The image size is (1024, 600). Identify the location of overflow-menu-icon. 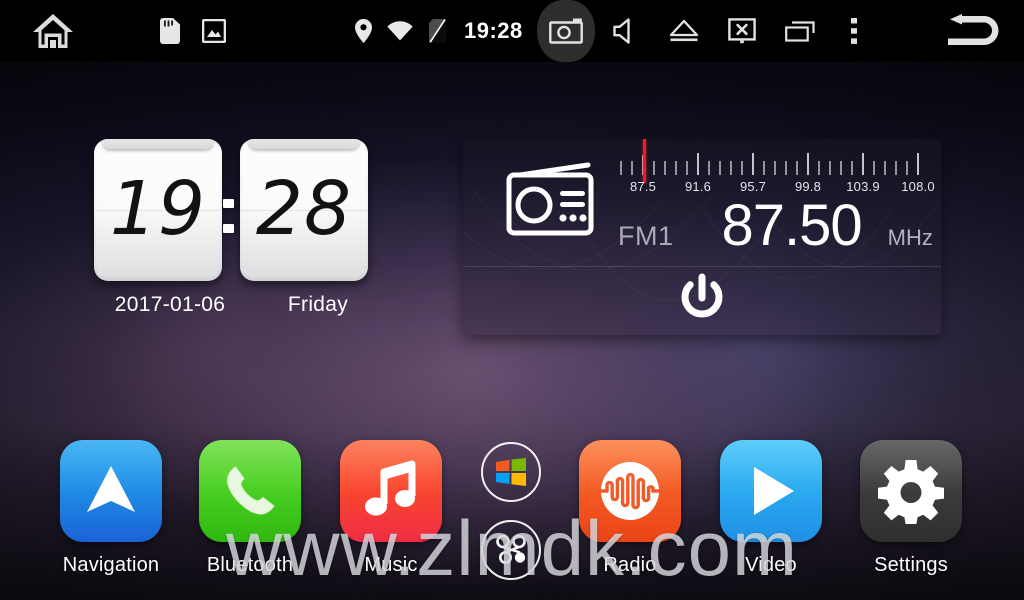
(854, 31).